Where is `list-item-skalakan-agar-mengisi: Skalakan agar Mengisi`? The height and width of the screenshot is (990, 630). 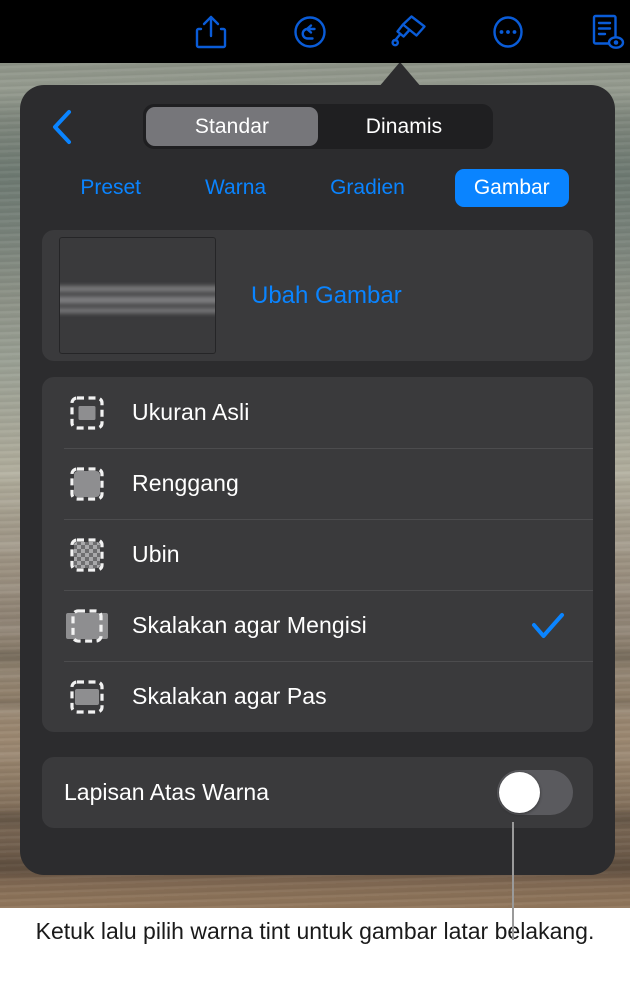
list-item-skalakan-agar-mengisi: Skalakan agar Mengisi is located at coordinates (317, 625).